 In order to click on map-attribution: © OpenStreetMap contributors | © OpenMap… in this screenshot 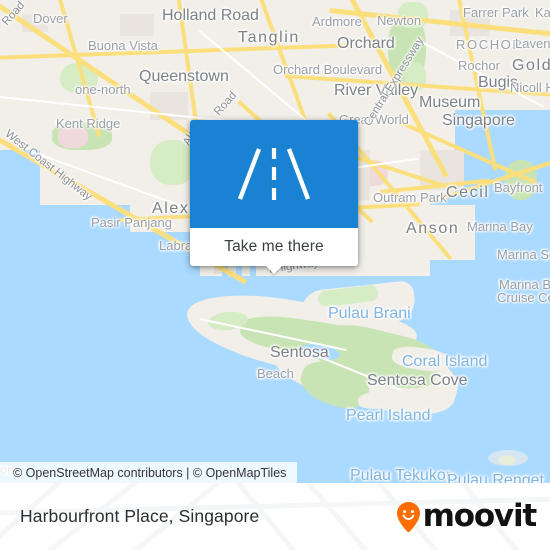, I will do `click(148, 472)`.